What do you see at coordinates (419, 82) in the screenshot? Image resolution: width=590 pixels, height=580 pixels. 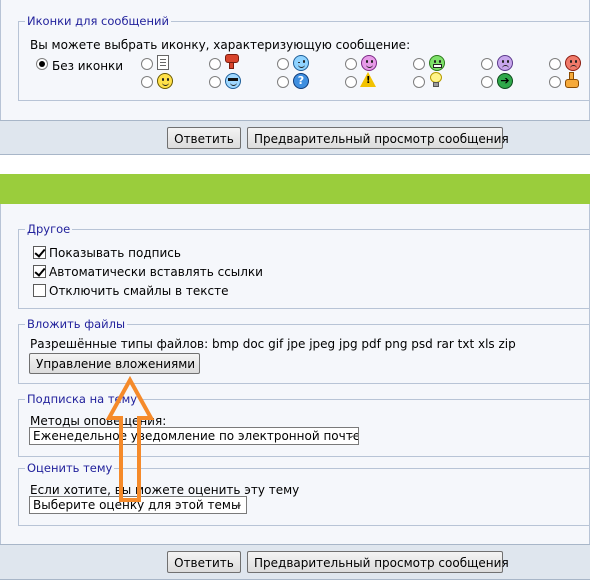 I see `radio-icon-lightbulb` at bounding box center [419, 82].